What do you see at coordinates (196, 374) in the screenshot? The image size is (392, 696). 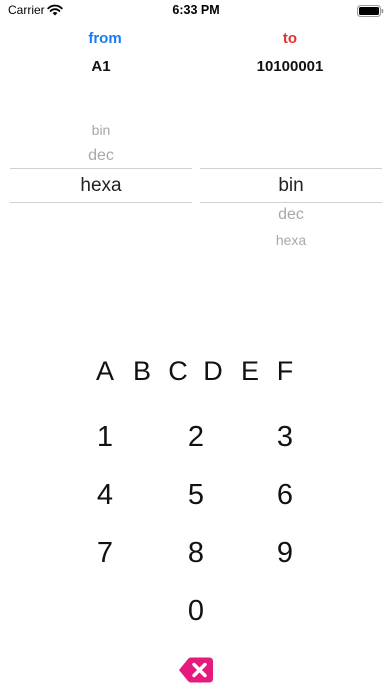 I see `hex-keys-row: A B C D E F` at bounding box center [196, 374].